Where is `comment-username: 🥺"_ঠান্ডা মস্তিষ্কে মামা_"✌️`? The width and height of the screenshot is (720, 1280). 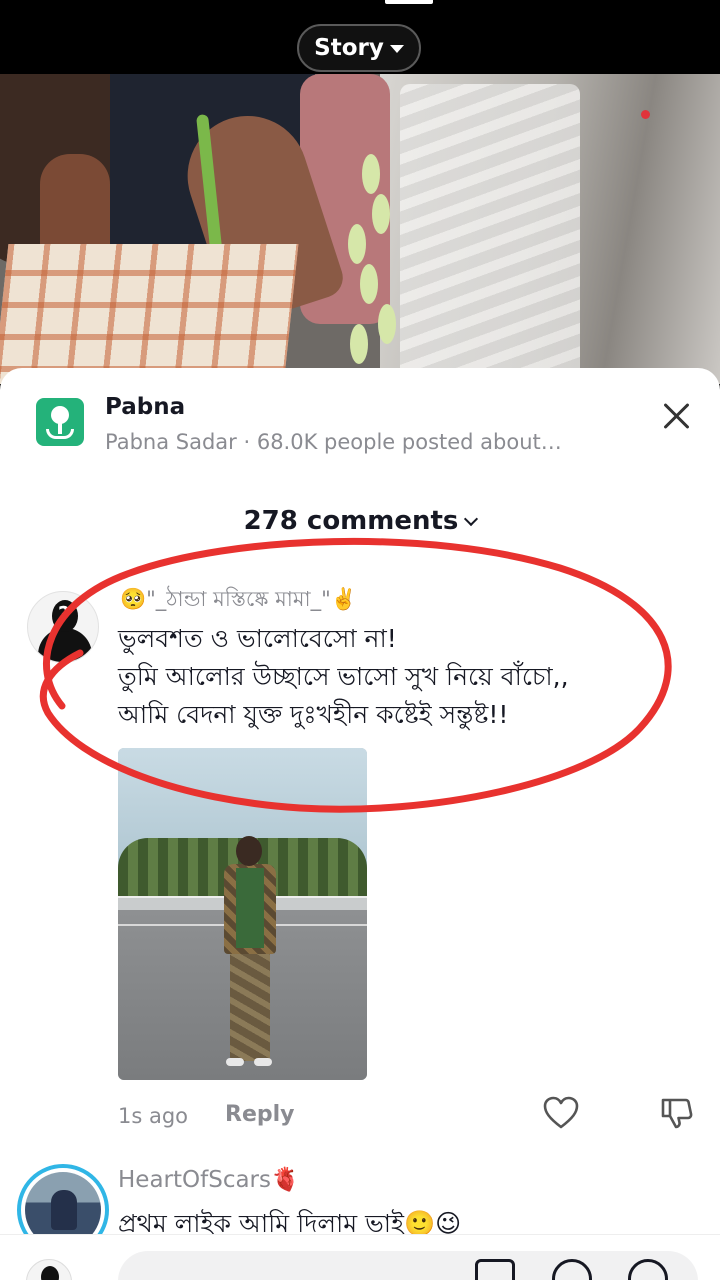
comment-username: 🥺"_ঠান্ডা মস্তিষ্কে মামা_"✌️ is located at coordinates (238, 600).